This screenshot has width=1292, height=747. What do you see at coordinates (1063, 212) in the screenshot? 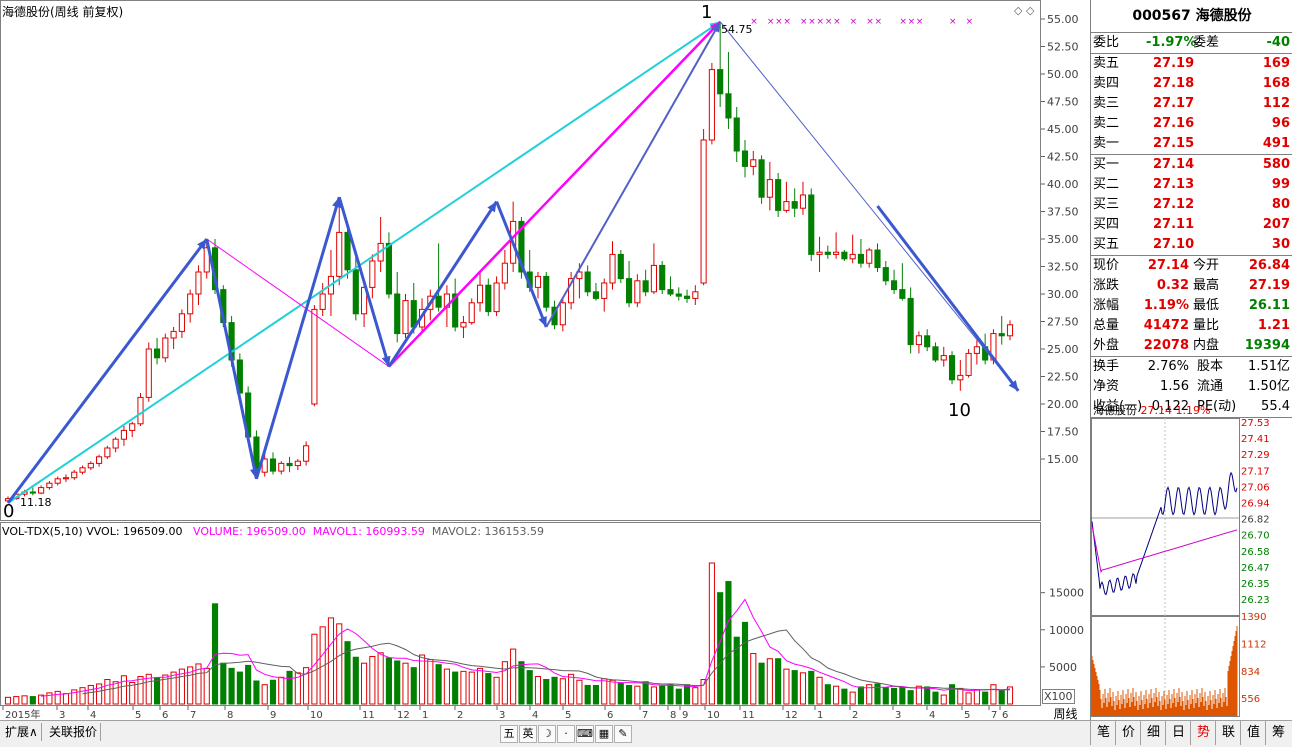
I see `price-tick-label: 37.50` at bounding box center [1063, 212].